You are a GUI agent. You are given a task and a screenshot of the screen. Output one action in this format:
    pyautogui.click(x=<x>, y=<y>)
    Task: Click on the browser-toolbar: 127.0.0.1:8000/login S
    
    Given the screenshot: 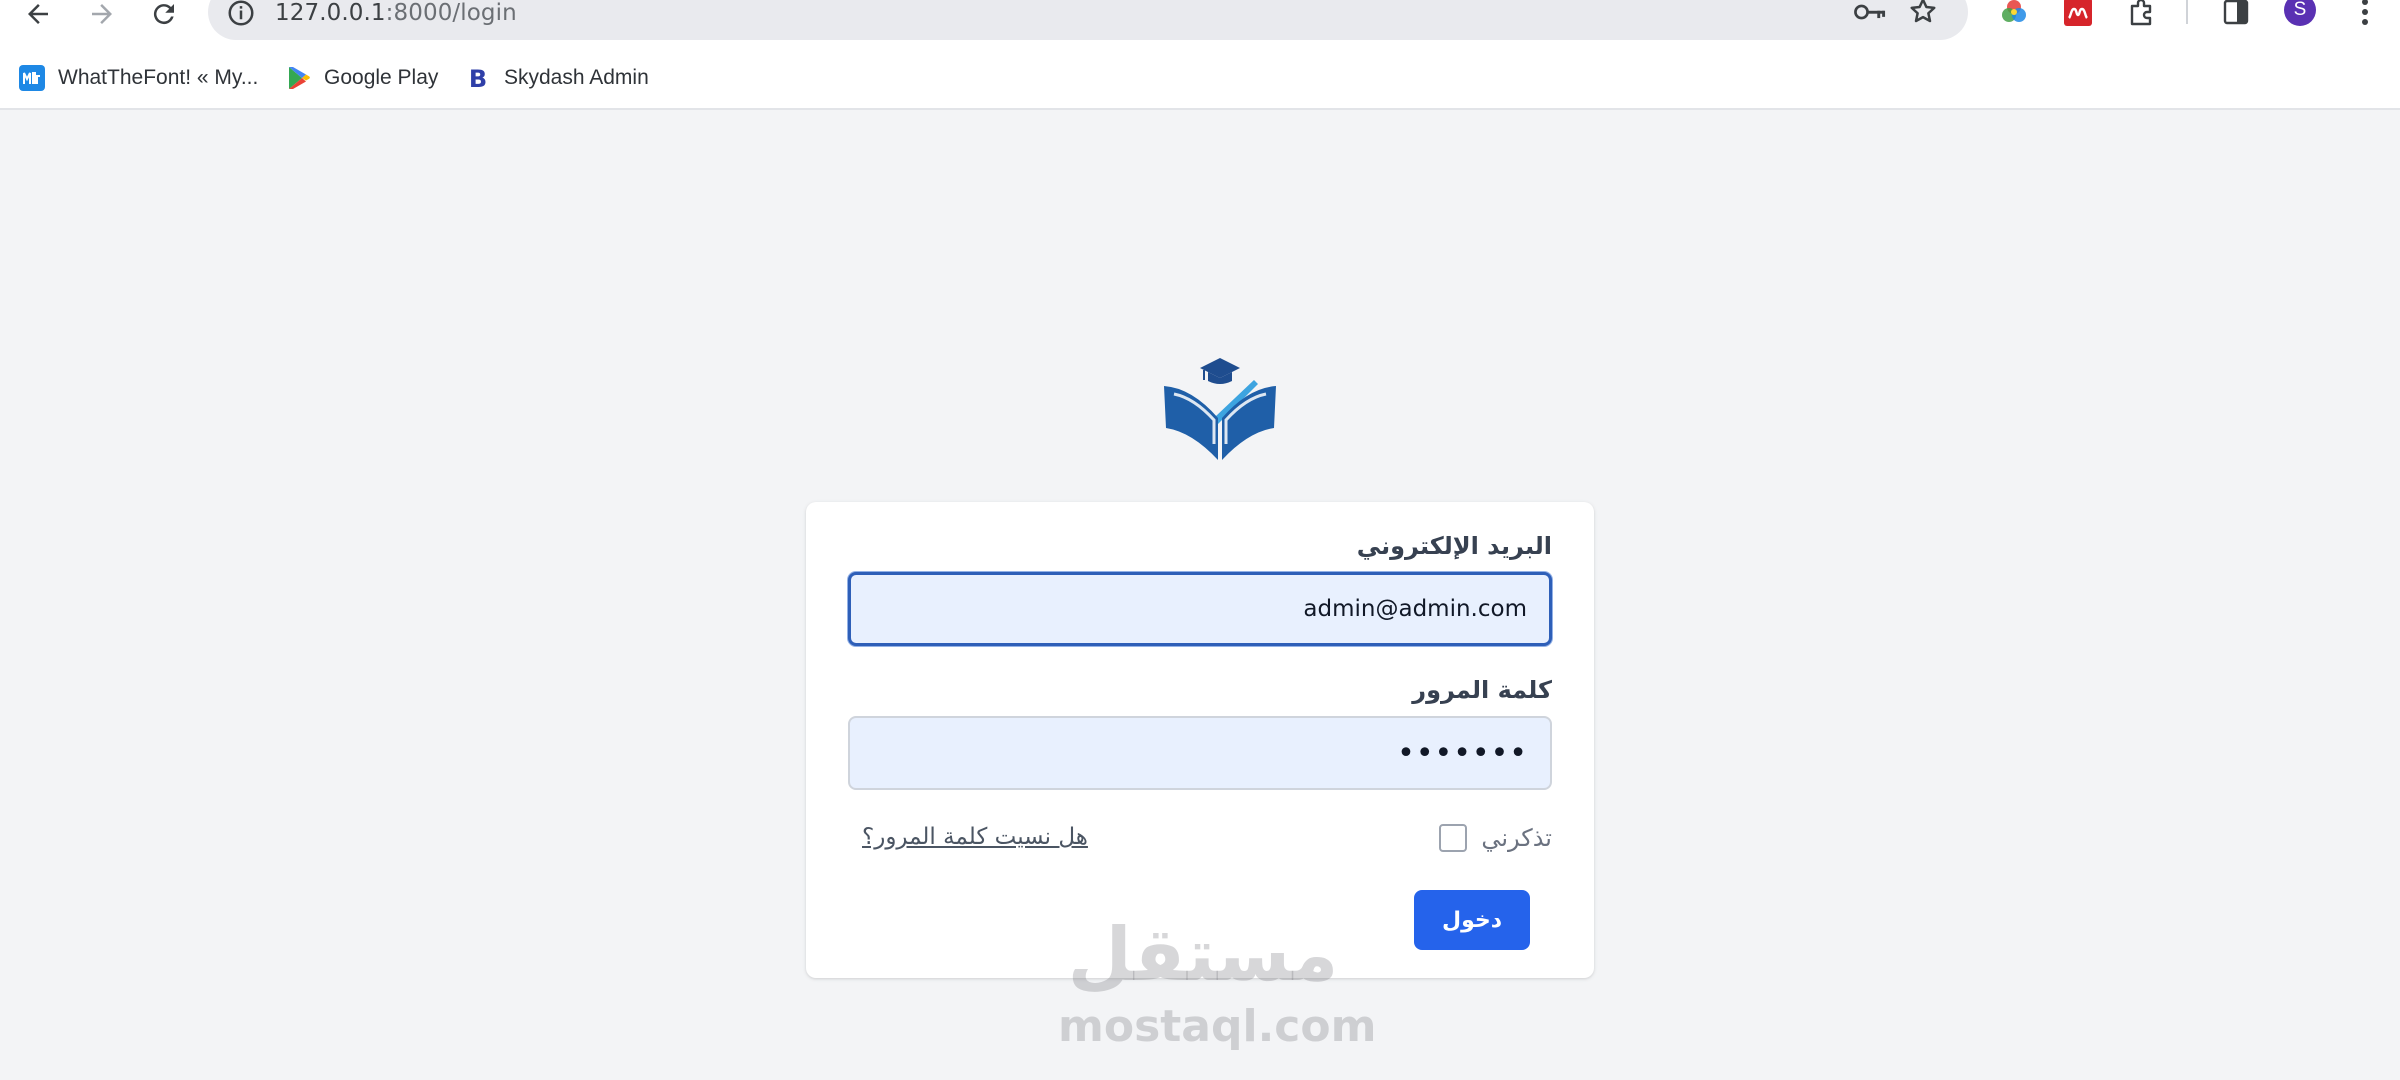 What is the action you would take?
    pyautogui.click(x=1200, y=23)
    